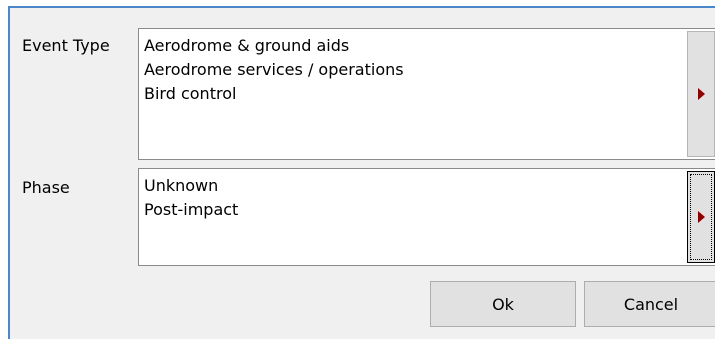  I want to click on event-type-expand-button, so click(701, 94).